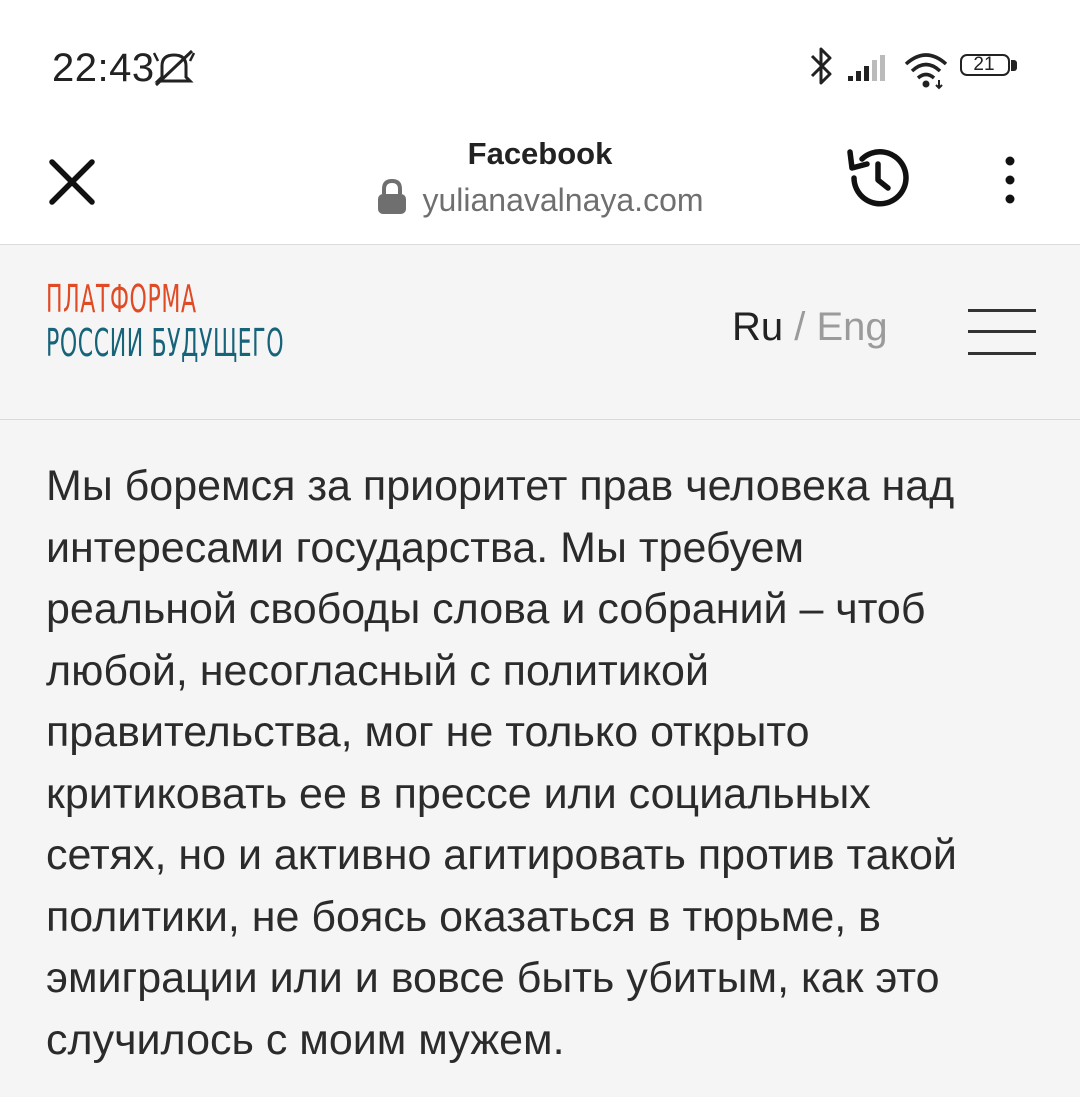  What do you see at coordinates (540, 60) in the screenshot?
I see `status-bar: 22:43 21` at bounding box center [540, 60].